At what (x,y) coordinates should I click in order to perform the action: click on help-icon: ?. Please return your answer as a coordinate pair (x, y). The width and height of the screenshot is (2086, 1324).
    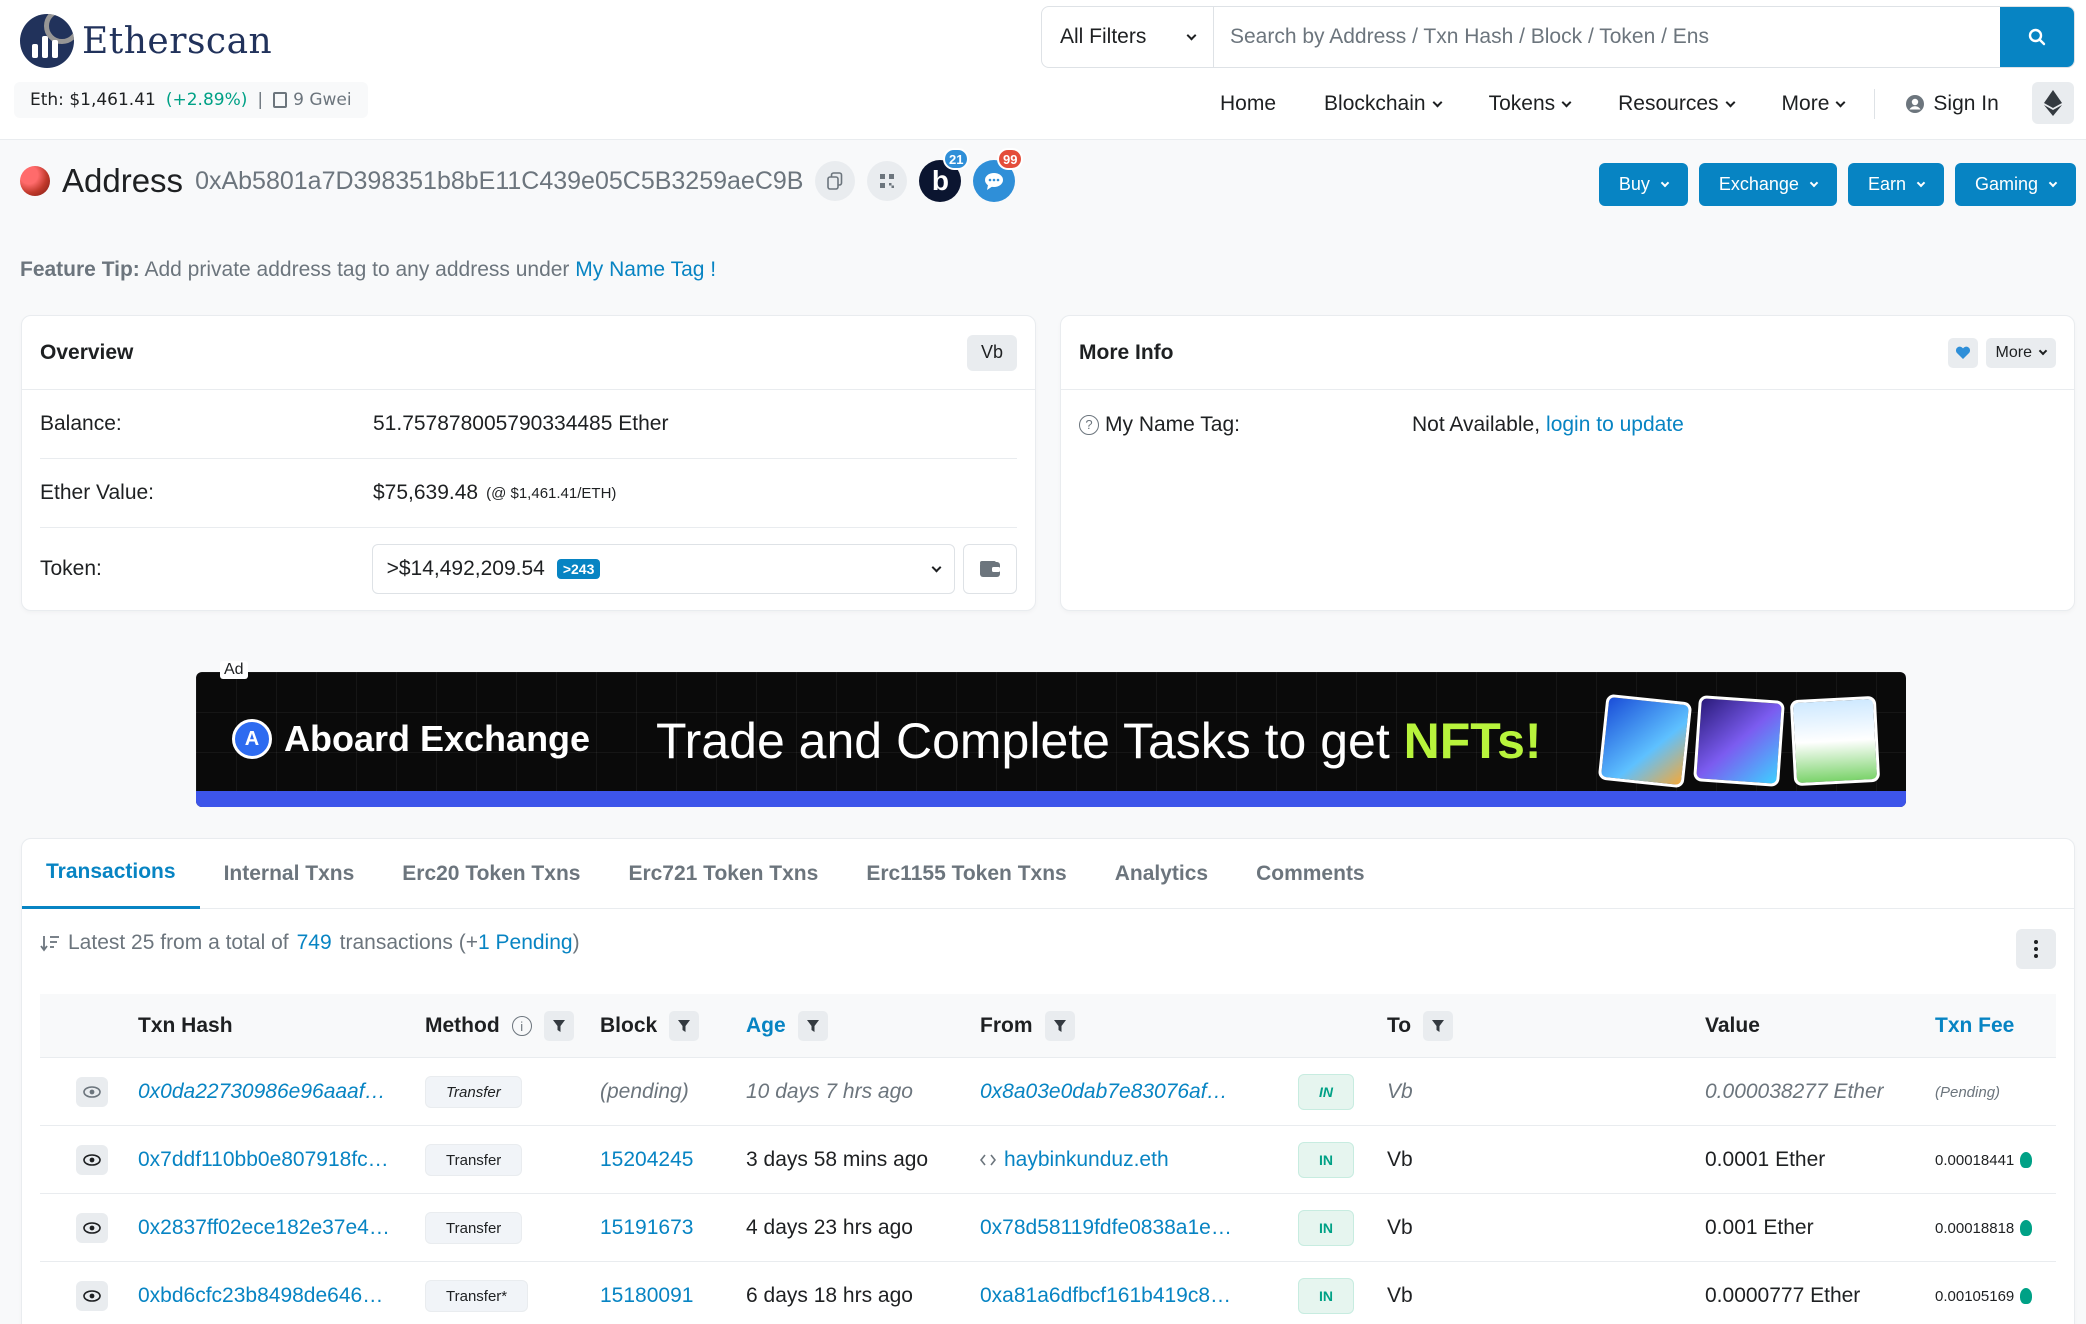
    Looking at the image, I should click on (1089, 424).